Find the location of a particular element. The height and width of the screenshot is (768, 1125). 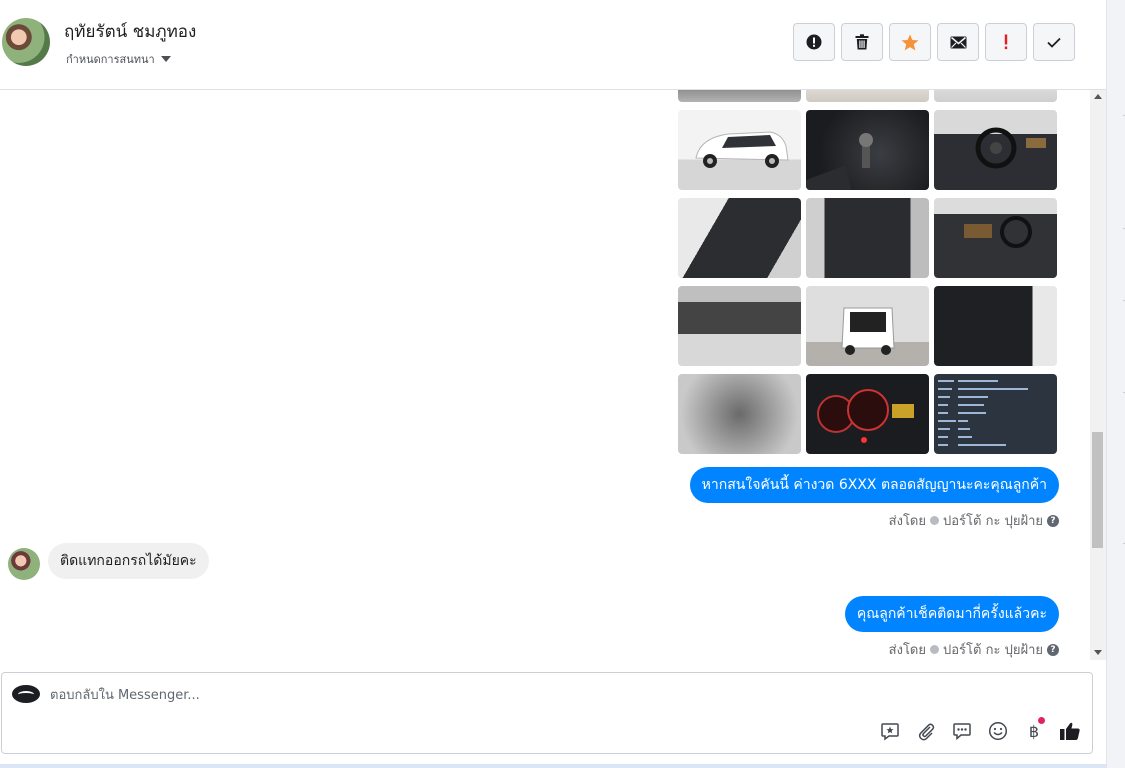

steering-illustration is located at coordinates (1010, 148).